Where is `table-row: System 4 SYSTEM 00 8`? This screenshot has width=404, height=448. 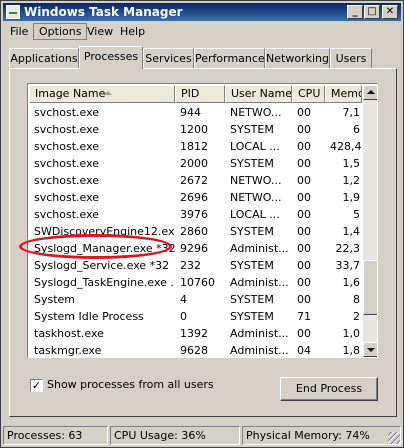 table-row: System 4 SYSTEM 00 8 is located at coordinates (195, 299).